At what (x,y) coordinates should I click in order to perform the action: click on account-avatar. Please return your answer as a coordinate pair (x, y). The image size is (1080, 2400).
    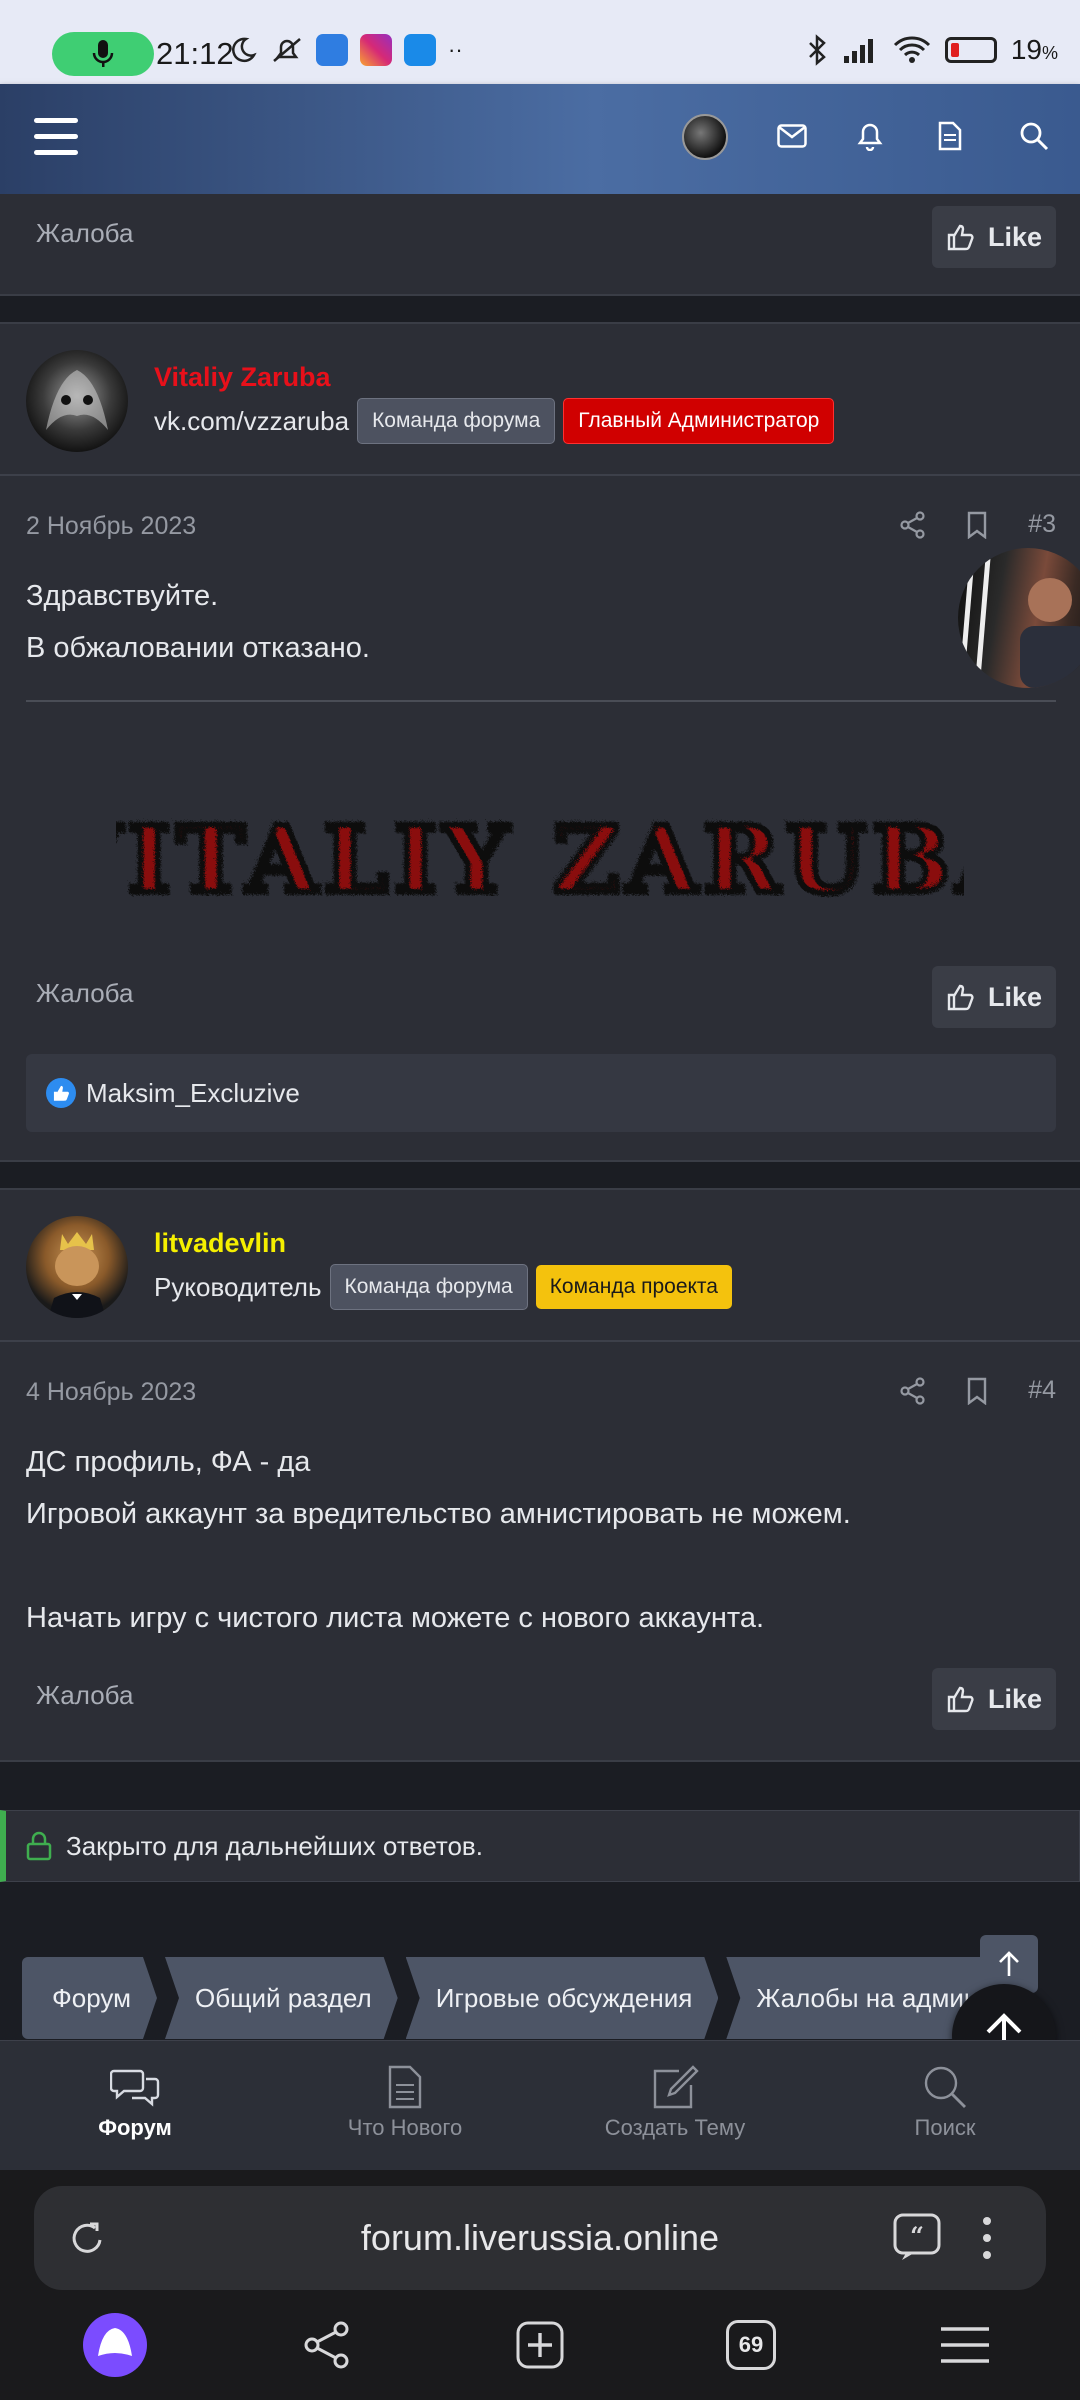
    Looking at the image, I should click on (705, 137).